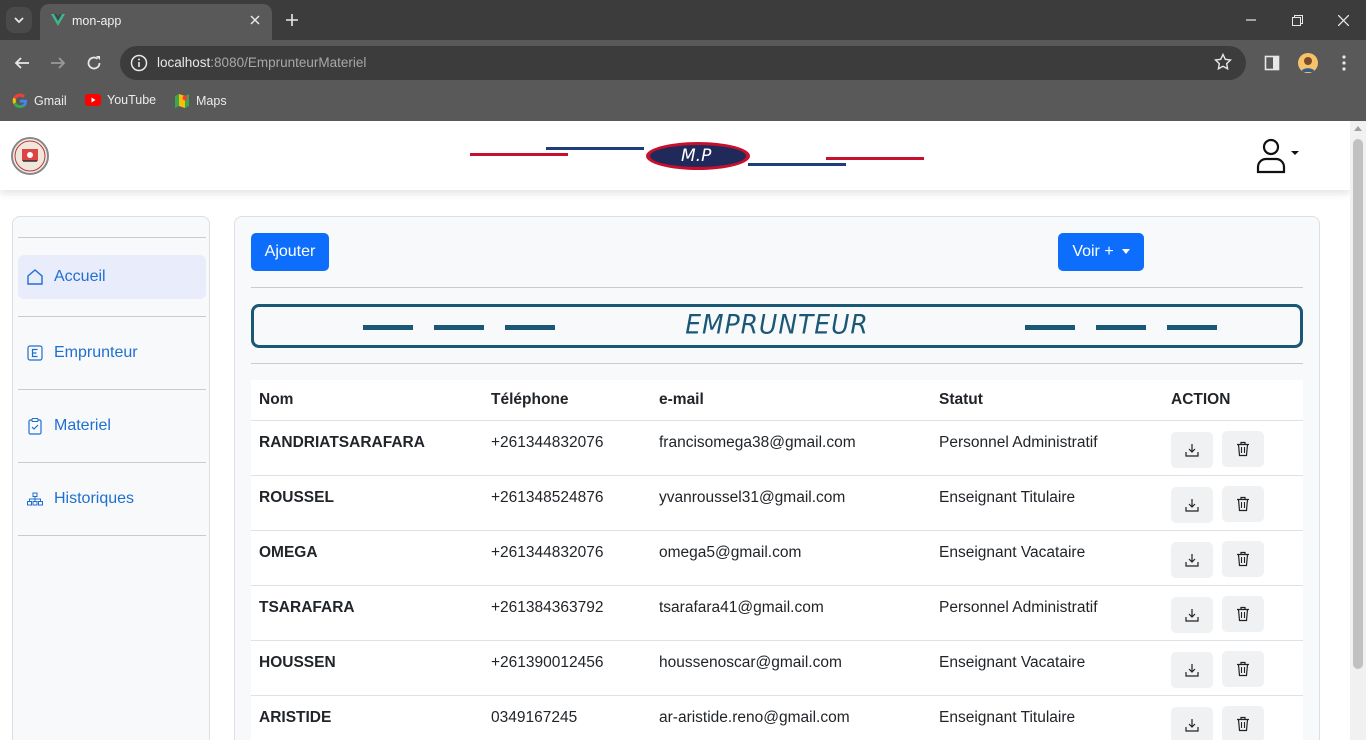  What do you see at coordinates (156, 22) in the screenshot?
I see `browser-tab: mon-app` at bounding box center [156, 22].